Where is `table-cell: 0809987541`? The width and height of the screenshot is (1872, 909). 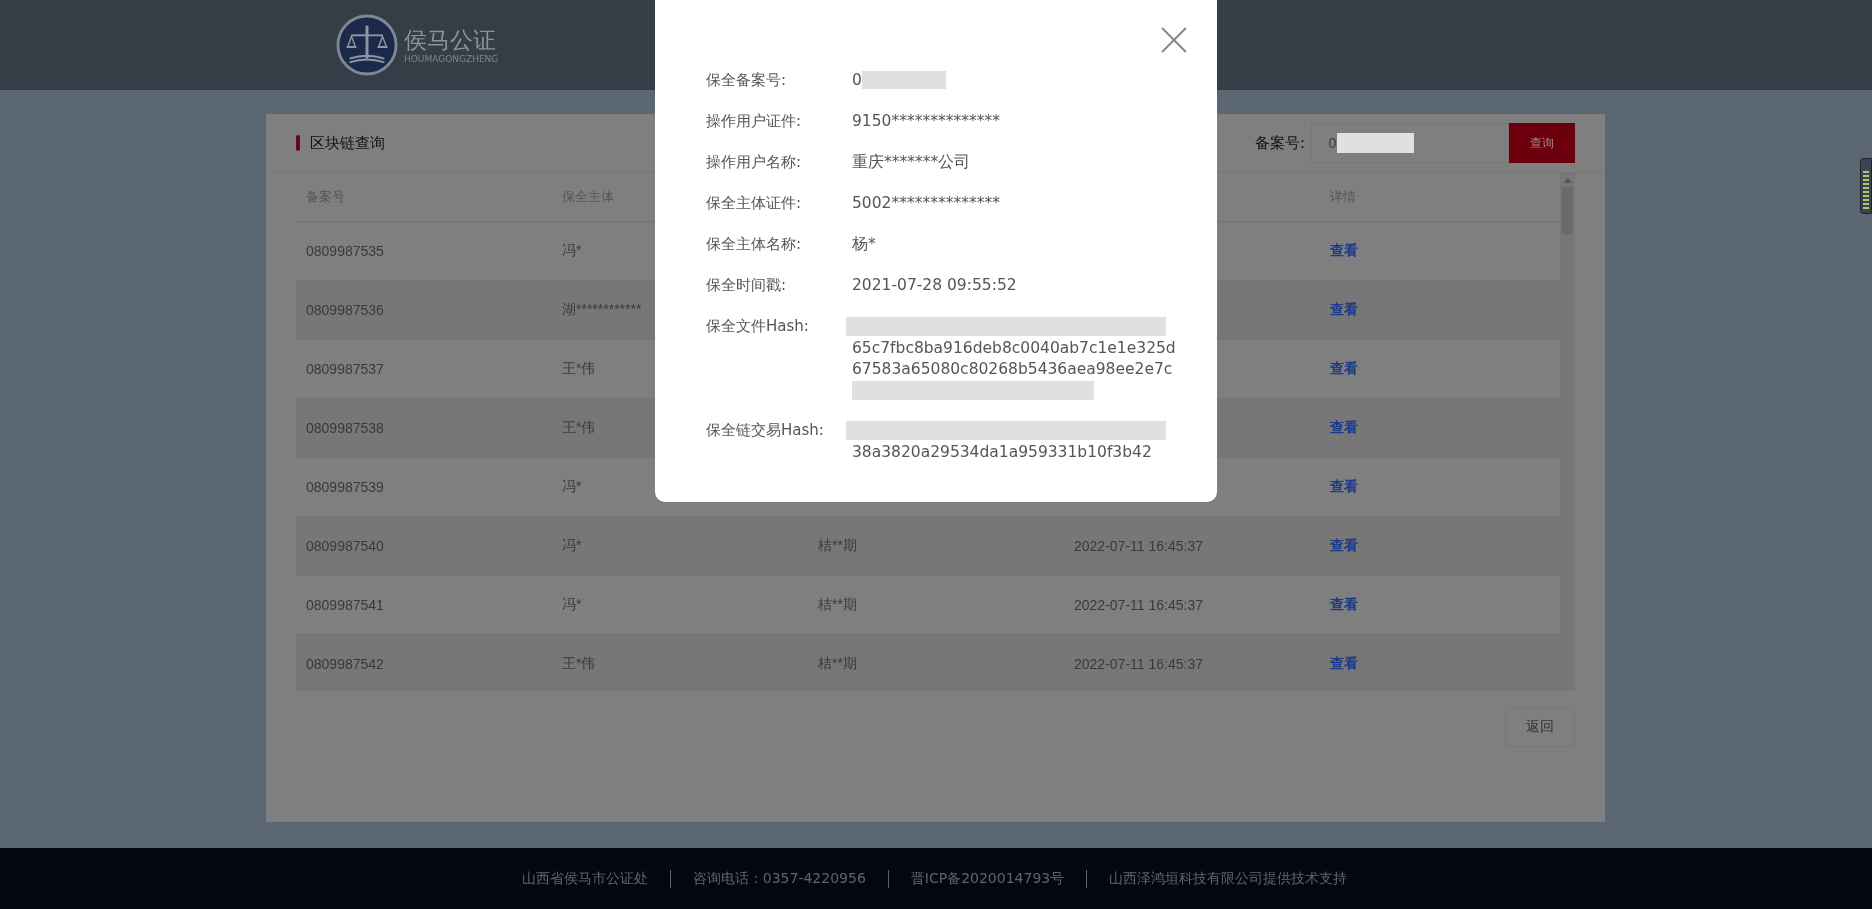
table-cell: 0809987541 is located at coordinates (345, 605).